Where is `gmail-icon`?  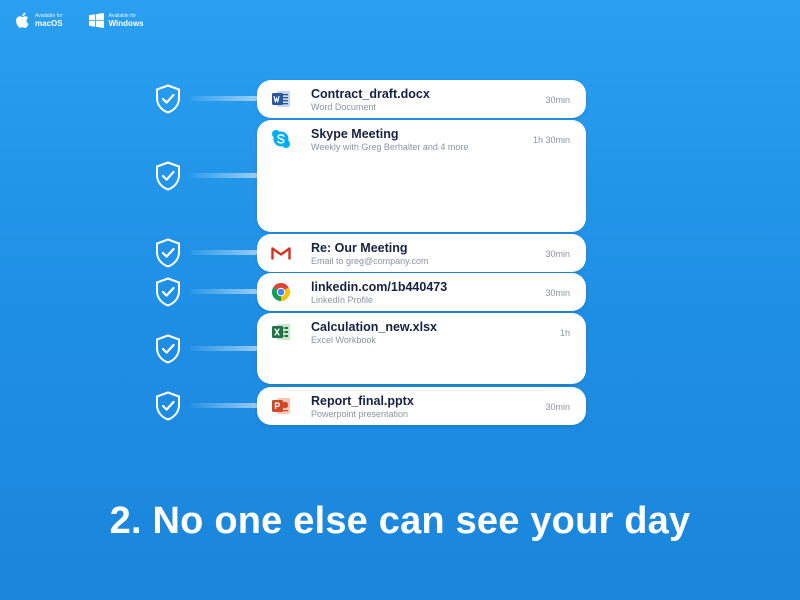 gmail-icon is located at coordinates (281, 253).